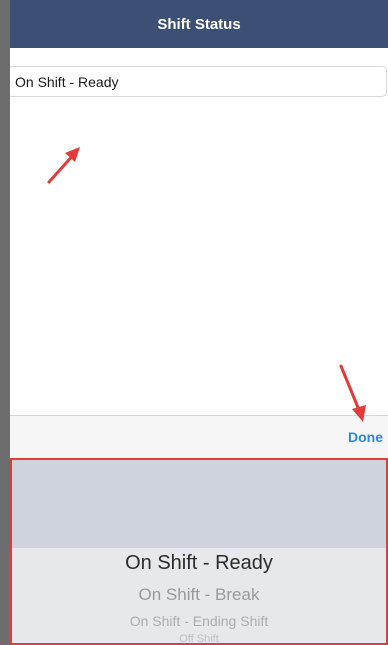 This screenshot has width=388, height=645. I want to click on picker-toolbar: Done, so click(199, 436).